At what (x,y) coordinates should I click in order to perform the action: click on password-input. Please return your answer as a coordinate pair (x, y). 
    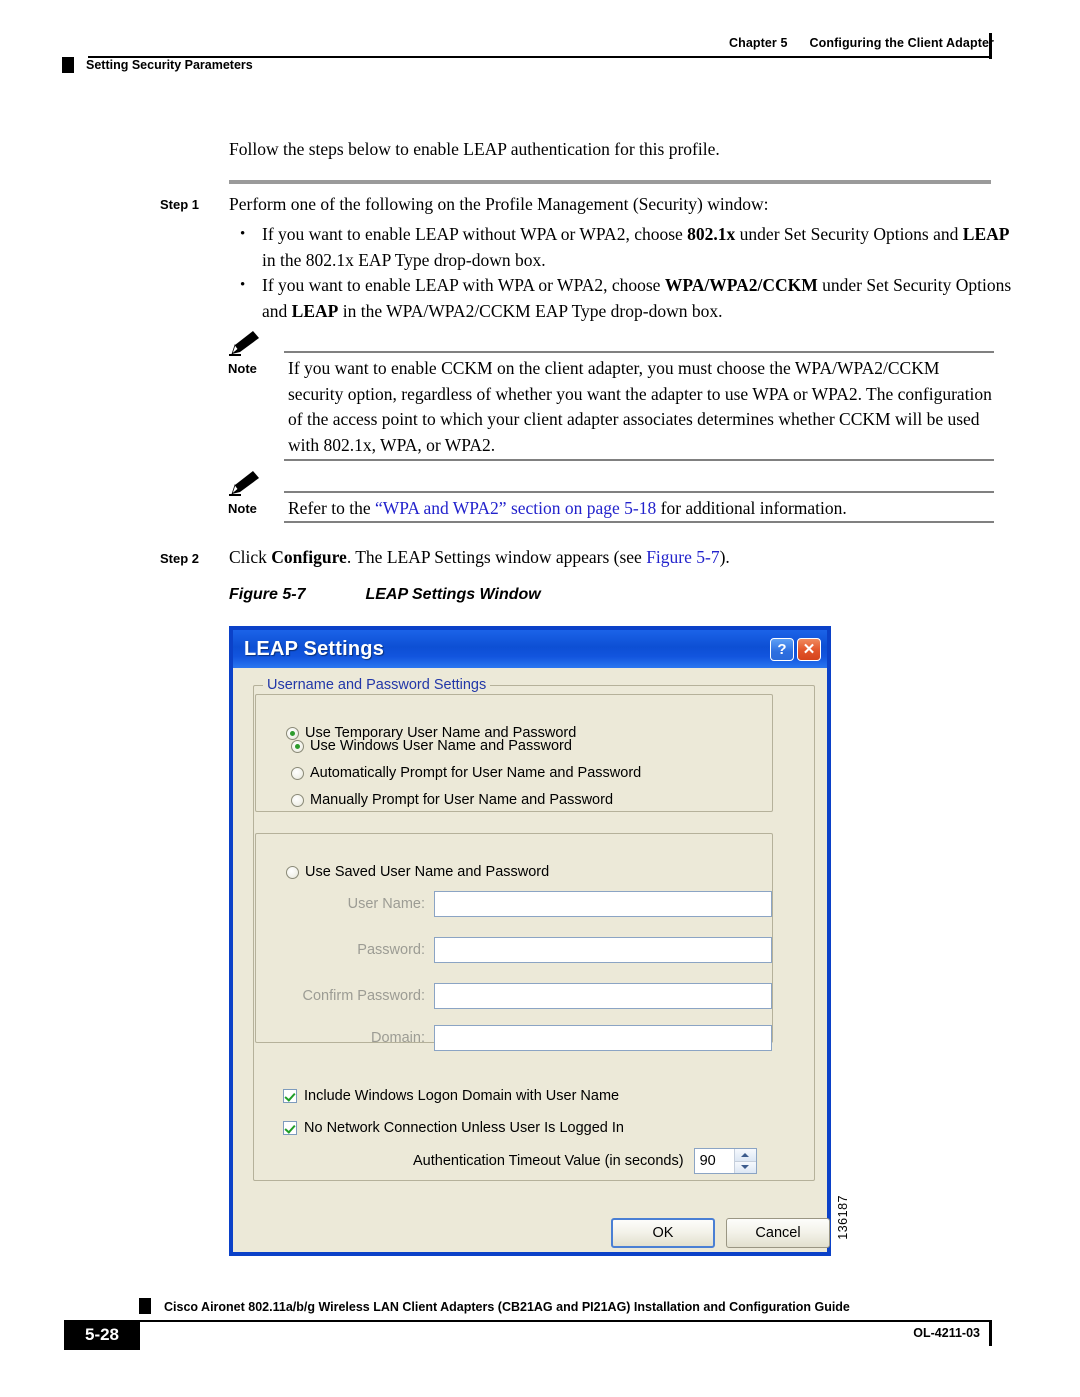
    Looking at the image, I should click on (603, 950).